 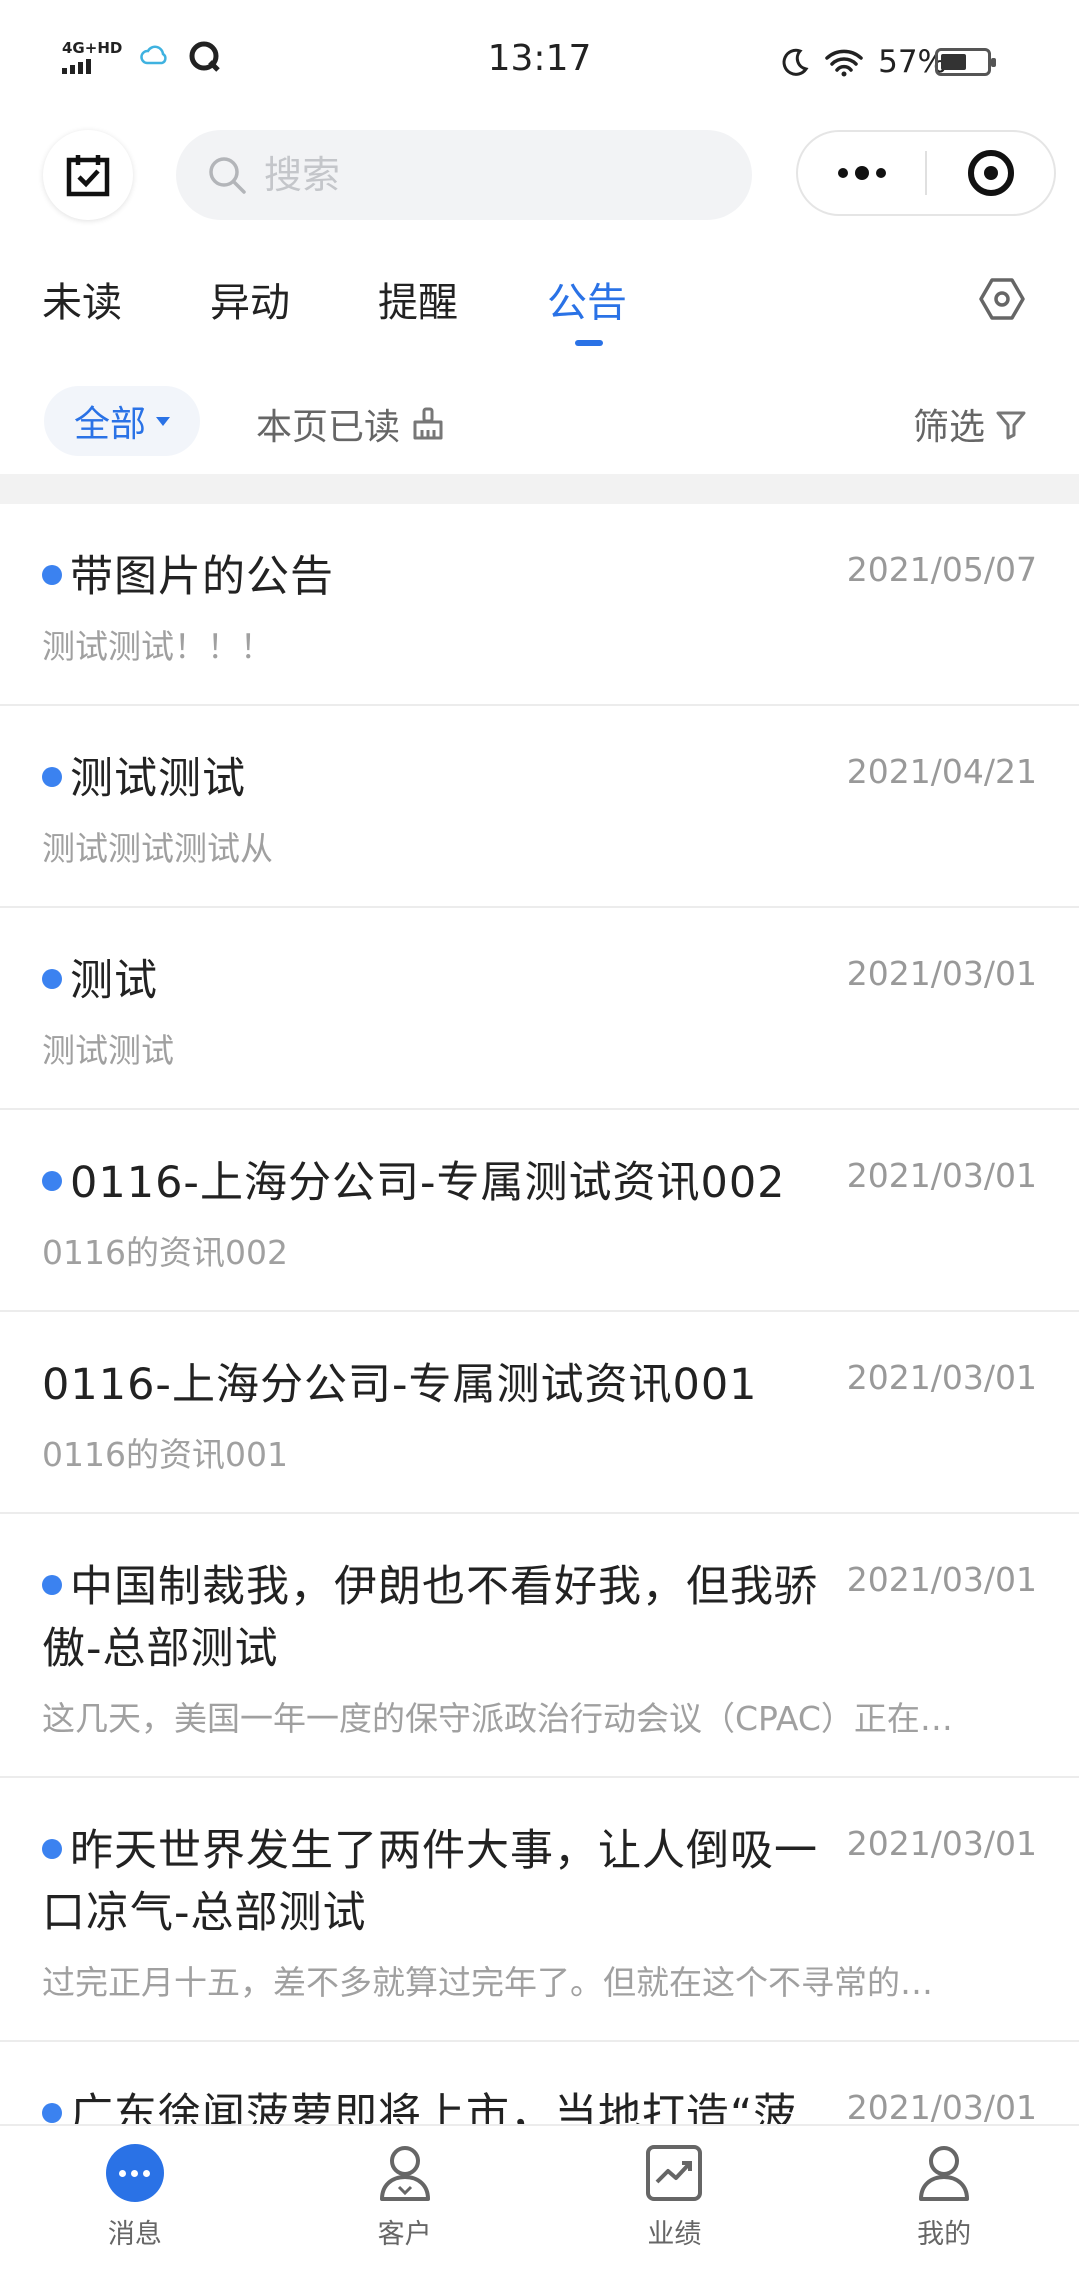 I want to click on profile-icon, so click(x=944, y=2173).